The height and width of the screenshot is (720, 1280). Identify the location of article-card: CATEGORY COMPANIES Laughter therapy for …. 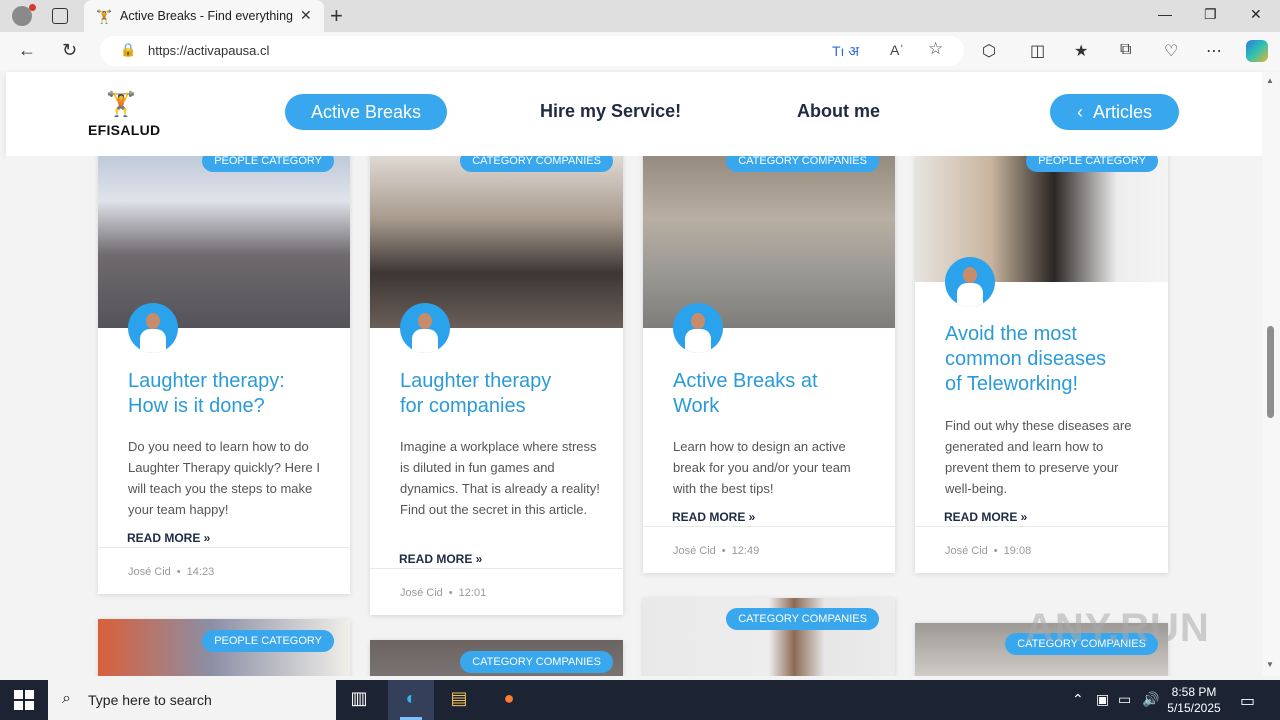
(496, 385).